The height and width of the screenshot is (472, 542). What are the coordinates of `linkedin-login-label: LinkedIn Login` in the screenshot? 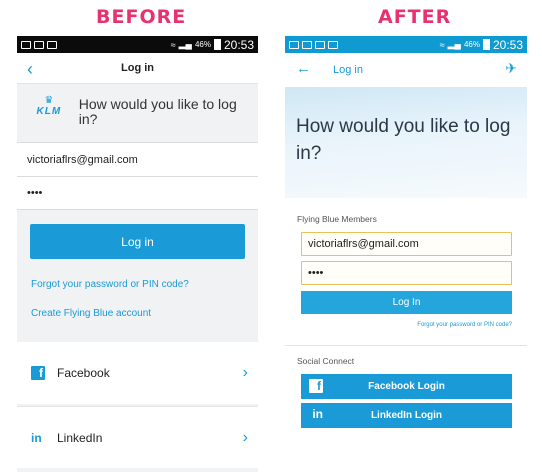 It's located at (406, 415).